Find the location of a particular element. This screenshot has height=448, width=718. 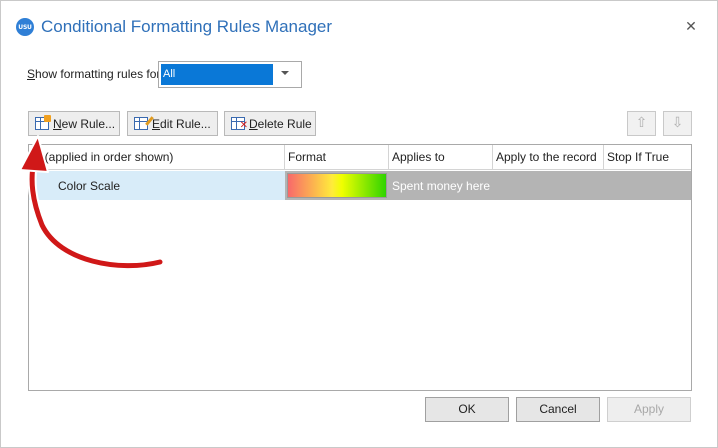

edit-rule-icon is located at coordinates (144, 123).